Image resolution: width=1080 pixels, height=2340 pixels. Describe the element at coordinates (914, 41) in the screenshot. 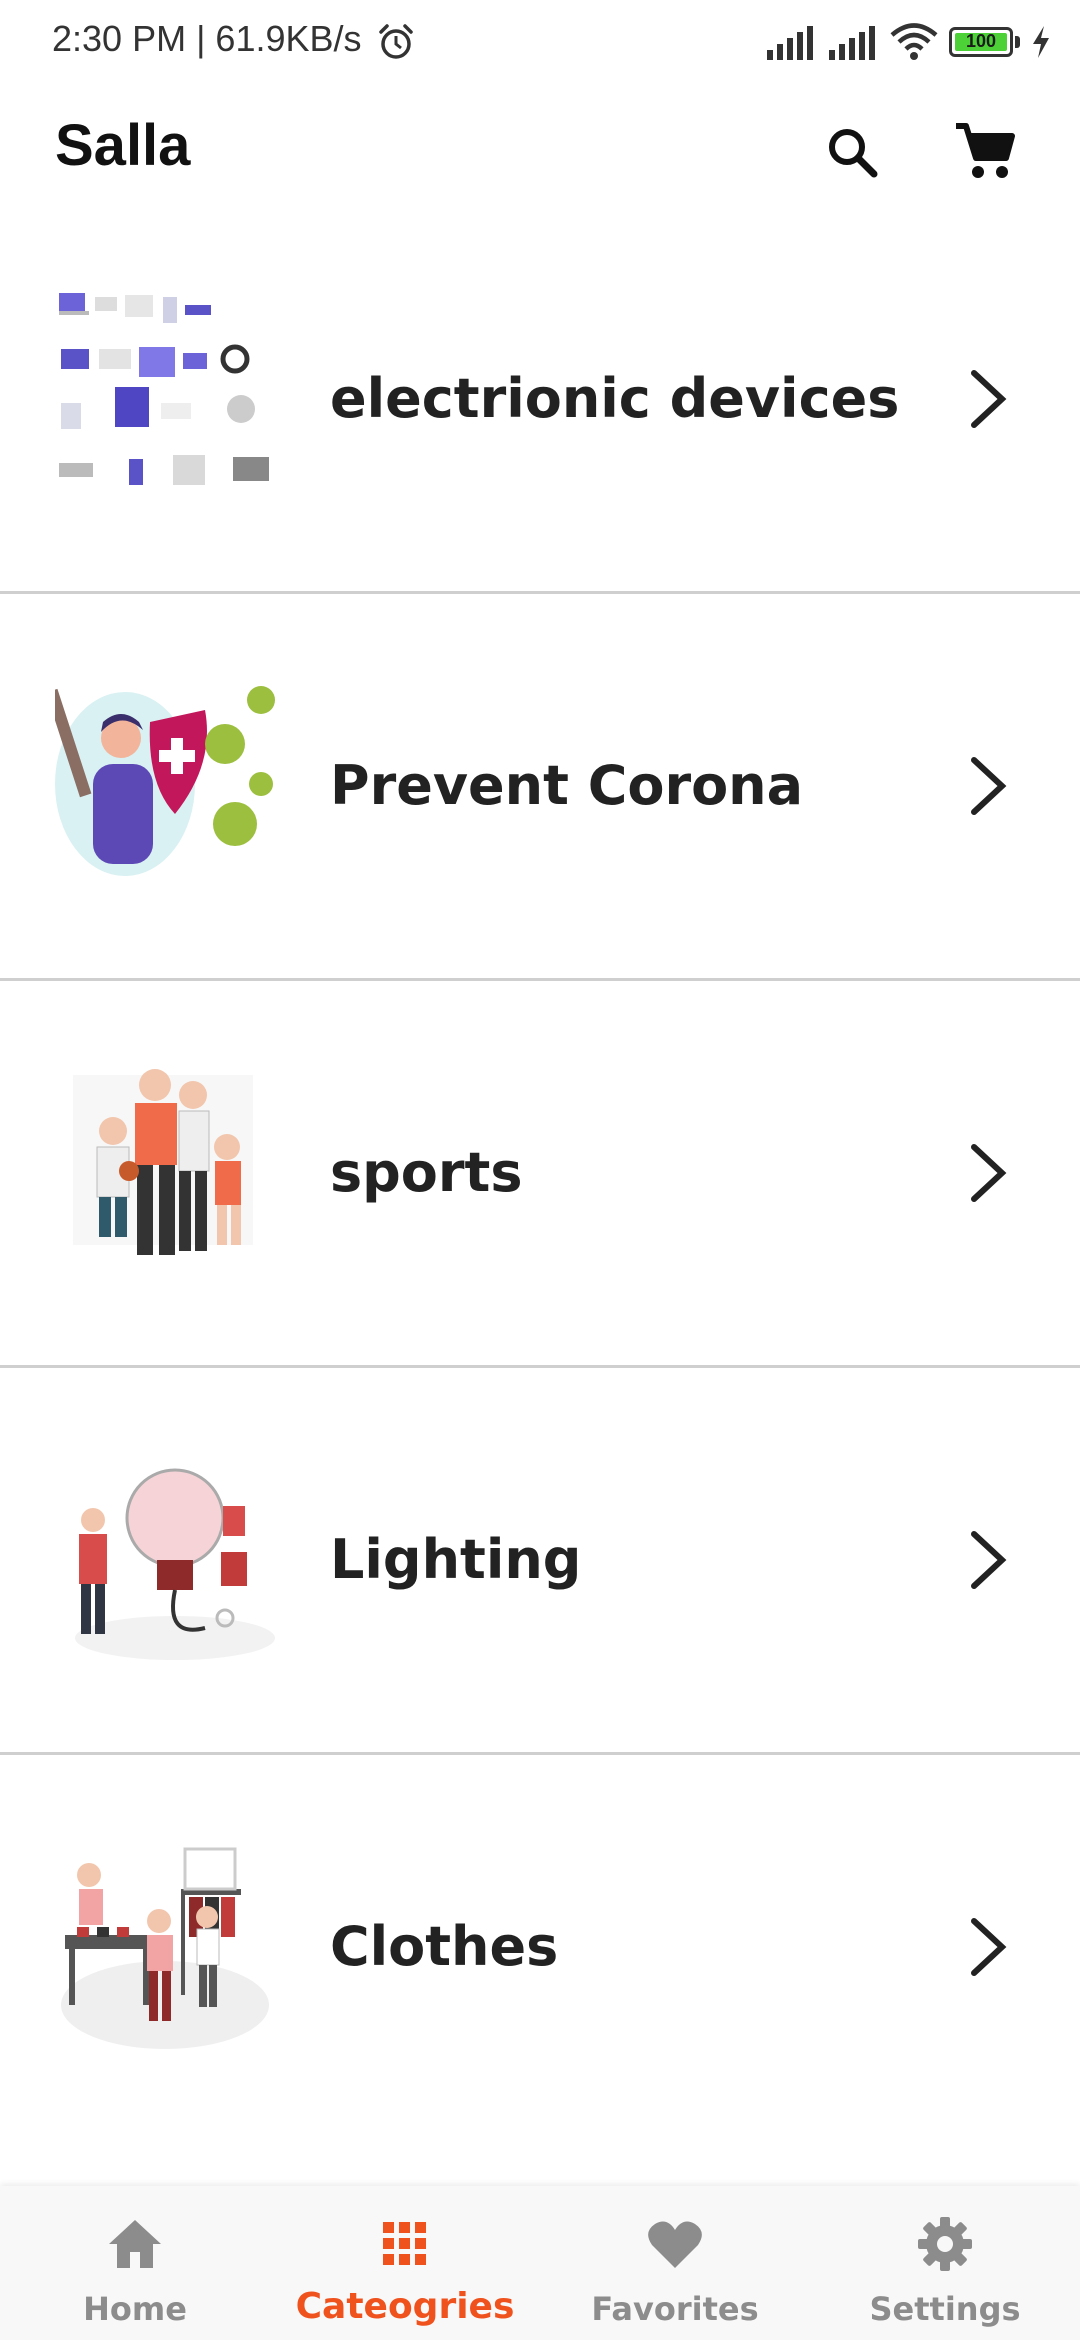

I see `wifi-icon` at that location.